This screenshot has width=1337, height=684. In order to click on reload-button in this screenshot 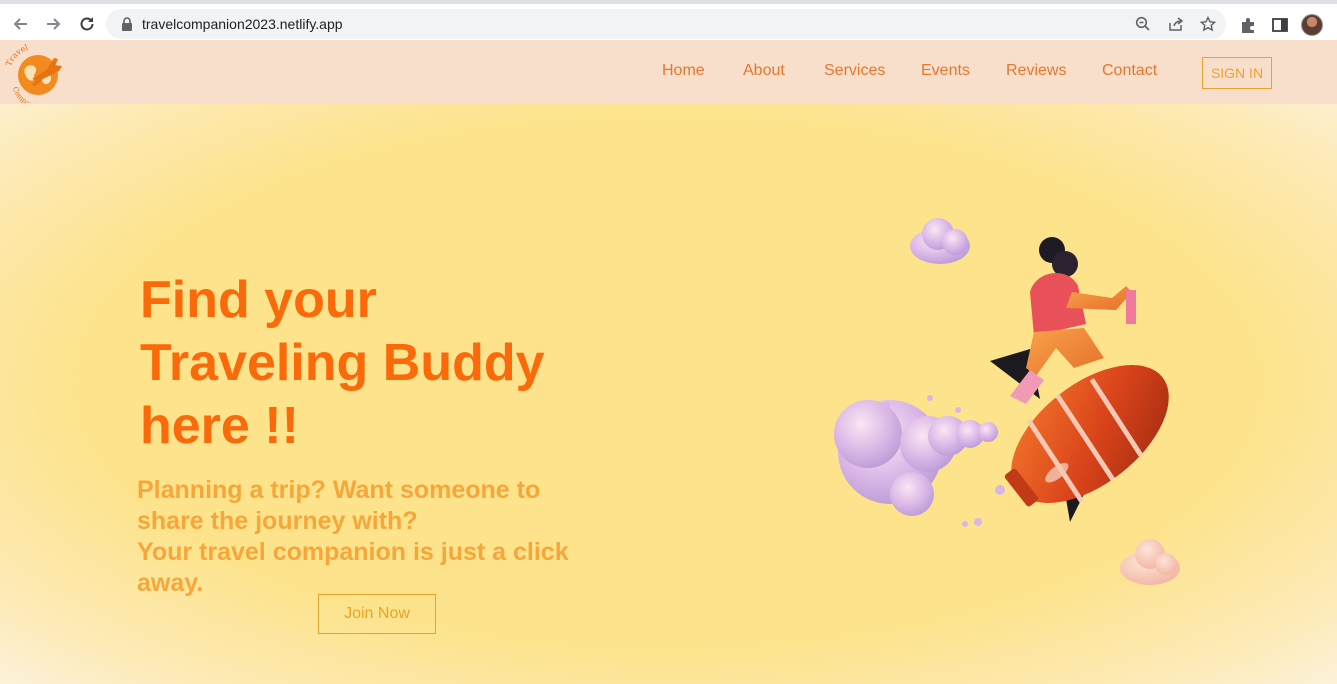, I will do `click(87, 24)`.